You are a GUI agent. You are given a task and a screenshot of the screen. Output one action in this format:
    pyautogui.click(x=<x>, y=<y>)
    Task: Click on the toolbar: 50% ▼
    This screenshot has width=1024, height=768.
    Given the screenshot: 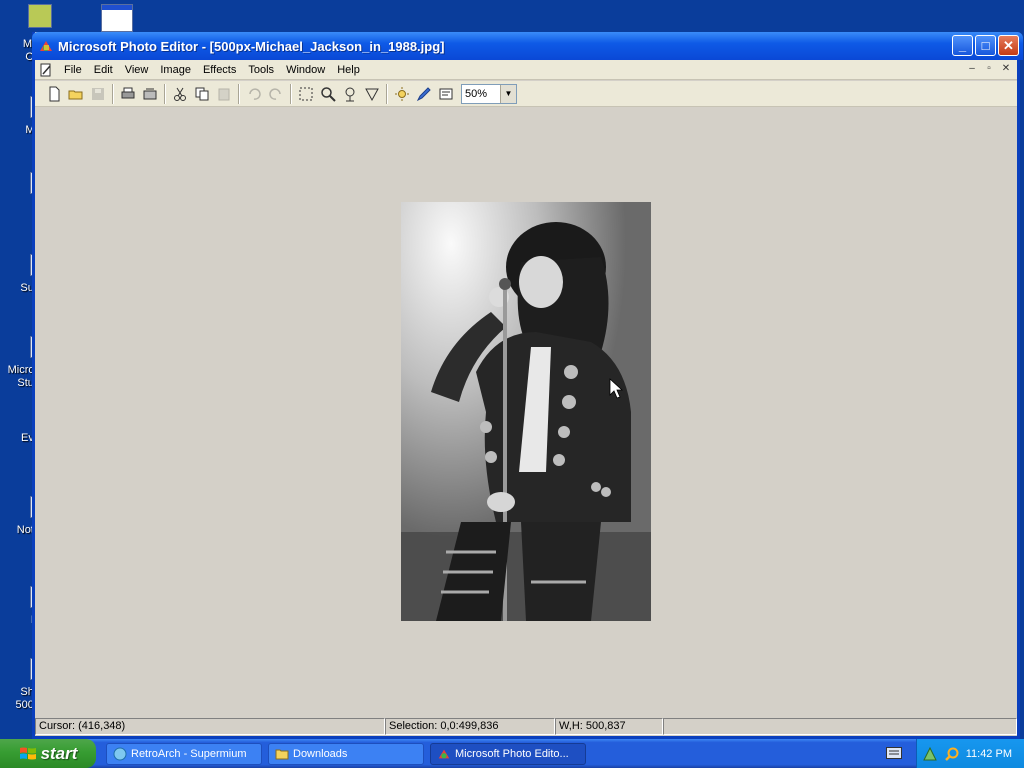 What is the action you would take?
    pyautogui.click(x=526, y=94)
    